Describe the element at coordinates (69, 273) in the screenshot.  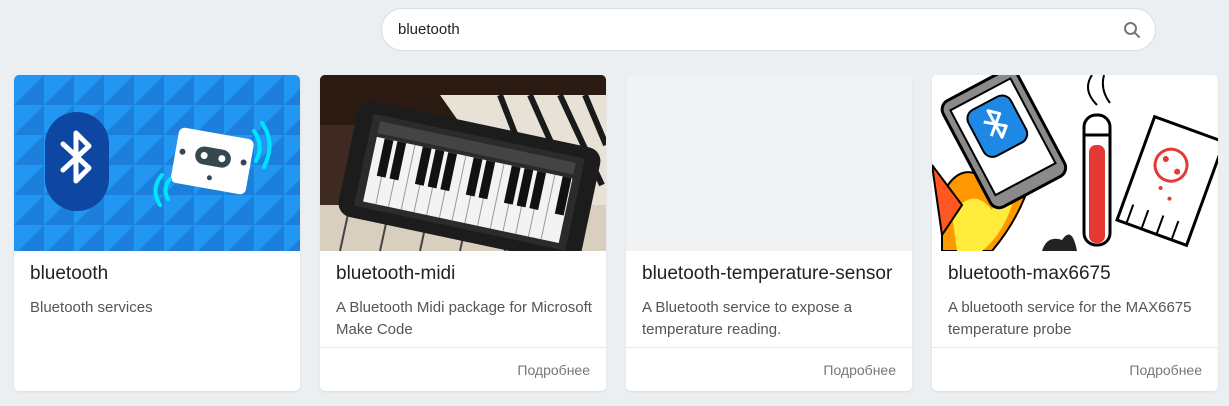
I see `card-title: bluetooth` at that location.